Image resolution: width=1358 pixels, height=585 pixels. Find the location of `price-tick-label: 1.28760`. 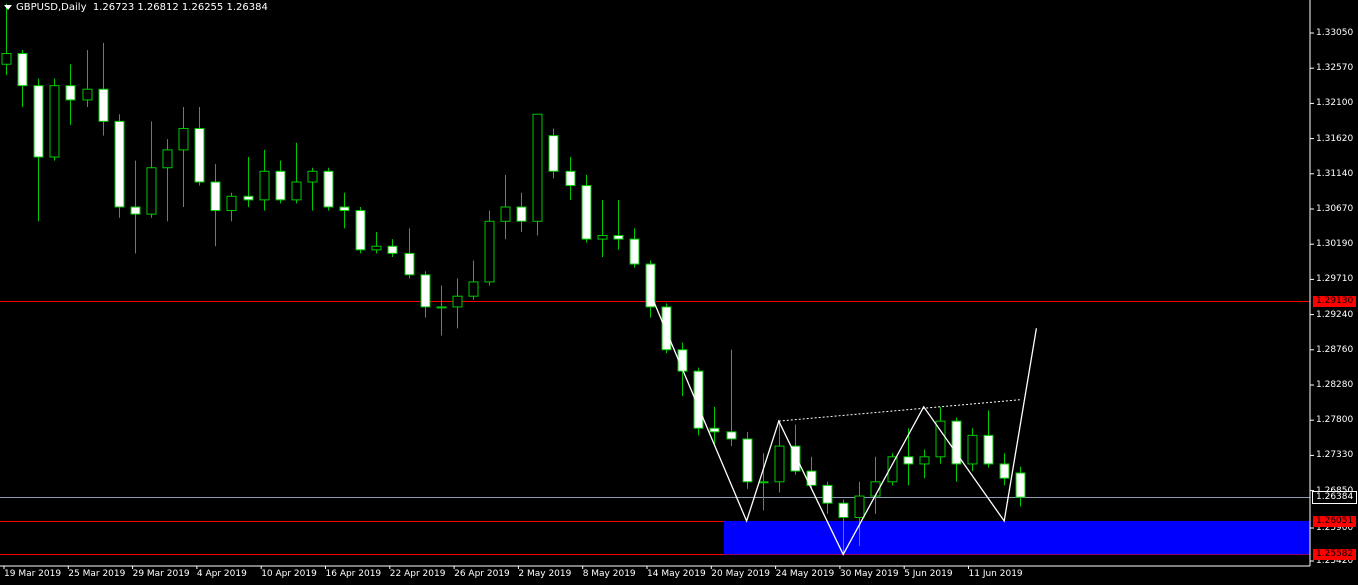

price-tick-label: 1.28760 is located at coordinates (1335, 349).